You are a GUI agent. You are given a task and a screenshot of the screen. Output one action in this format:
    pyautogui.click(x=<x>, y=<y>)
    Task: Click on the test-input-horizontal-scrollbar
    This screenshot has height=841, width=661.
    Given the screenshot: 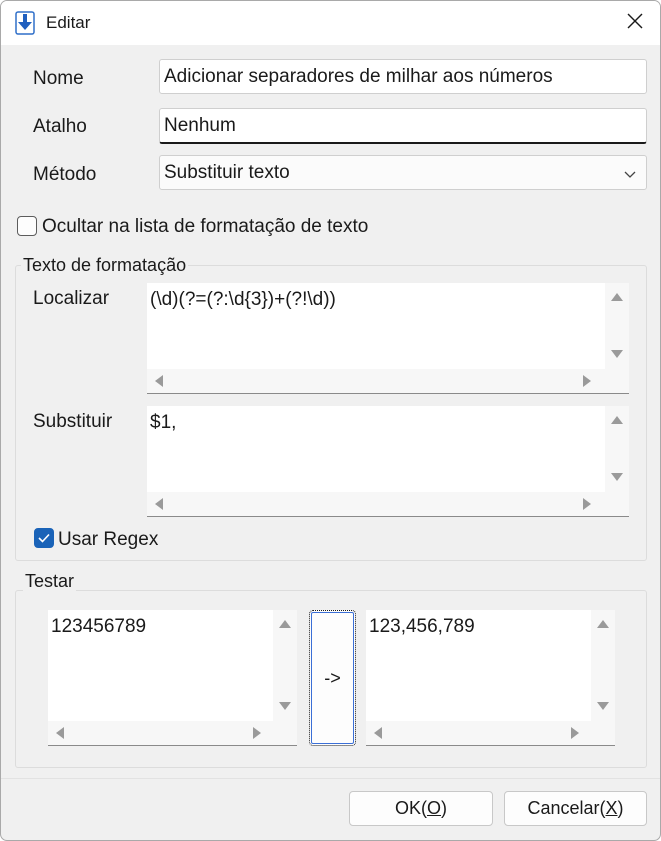 What is the action you would take?
    pyautogui.click(x=160, y=733)
    